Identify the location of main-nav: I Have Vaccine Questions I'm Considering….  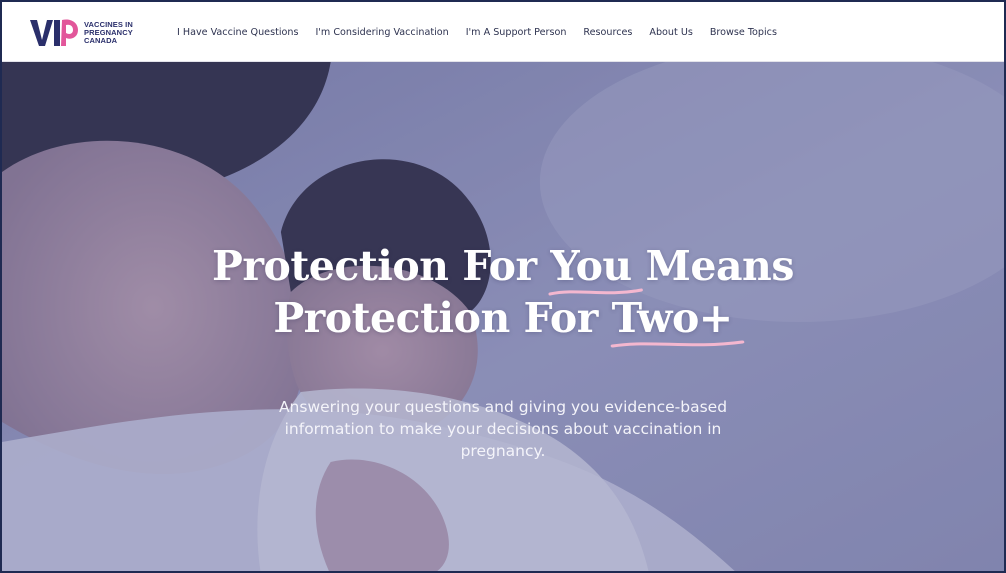
(485, 32).